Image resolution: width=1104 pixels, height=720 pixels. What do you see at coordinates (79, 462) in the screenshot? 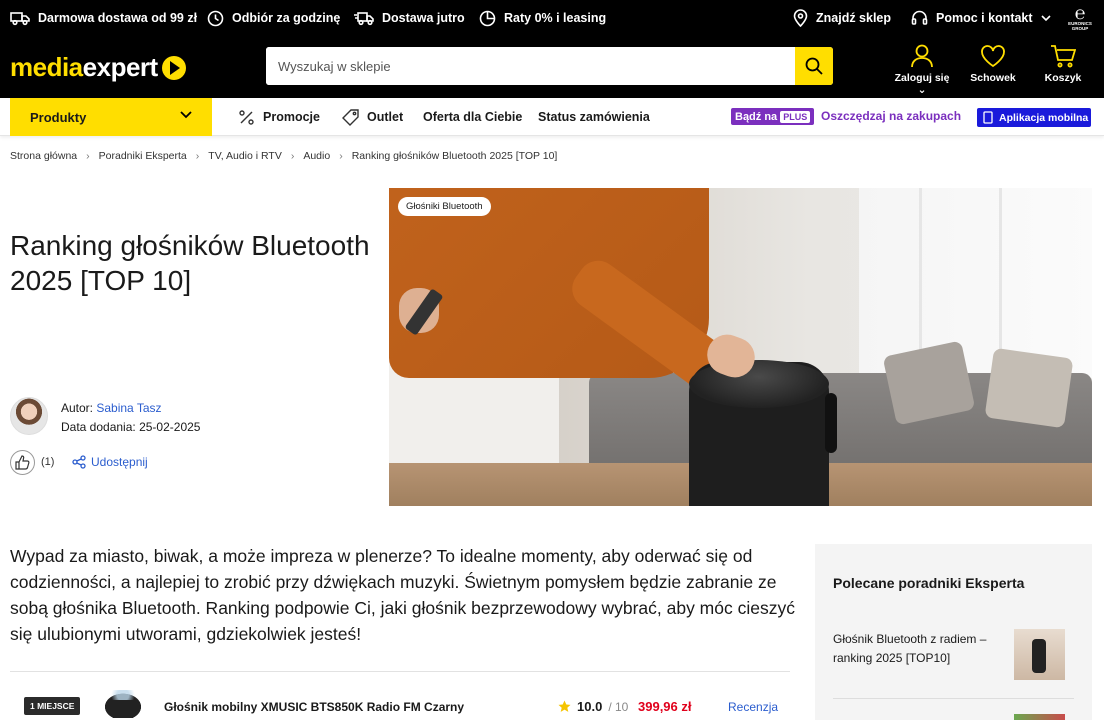
I see `share-icon` at bounding box center [79, 462].